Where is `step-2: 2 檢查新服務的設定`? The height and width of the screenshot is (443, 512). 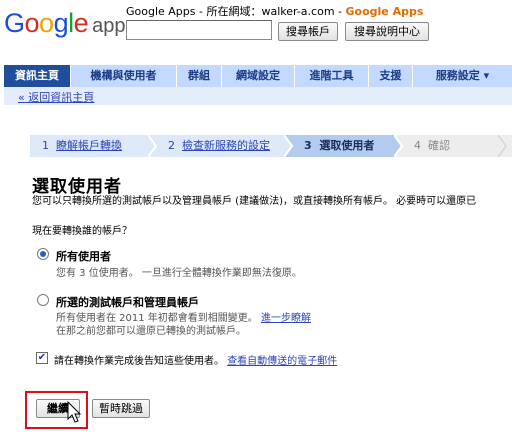 step-2: 2 檢查新服務的設定 is located at coordinates (224, 146).